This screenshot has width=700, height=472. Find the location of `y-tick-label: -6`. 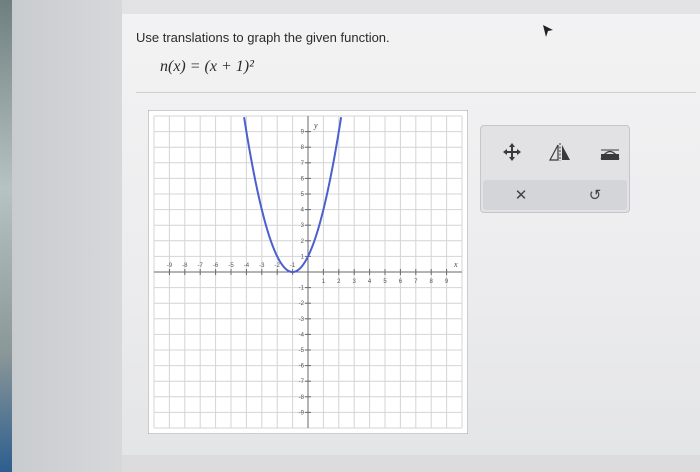

y-tick-label: -6 is located at coordinates (302, 367).